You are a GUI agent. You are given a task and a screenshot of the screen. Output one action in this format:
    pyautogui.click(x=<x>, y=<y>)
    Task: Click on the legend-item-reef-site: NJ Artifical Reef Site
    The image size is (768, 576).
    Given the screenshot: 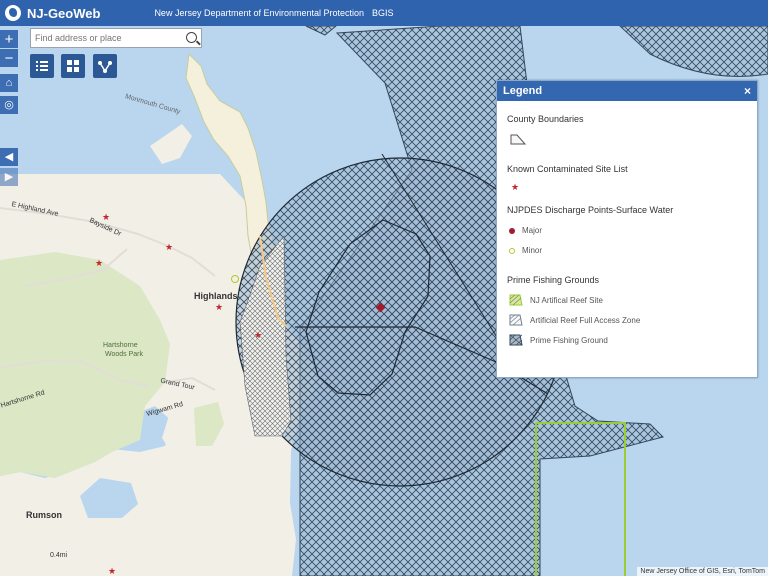 What is the action you would take?
    pyautogui.click(x=556, y=300)
    